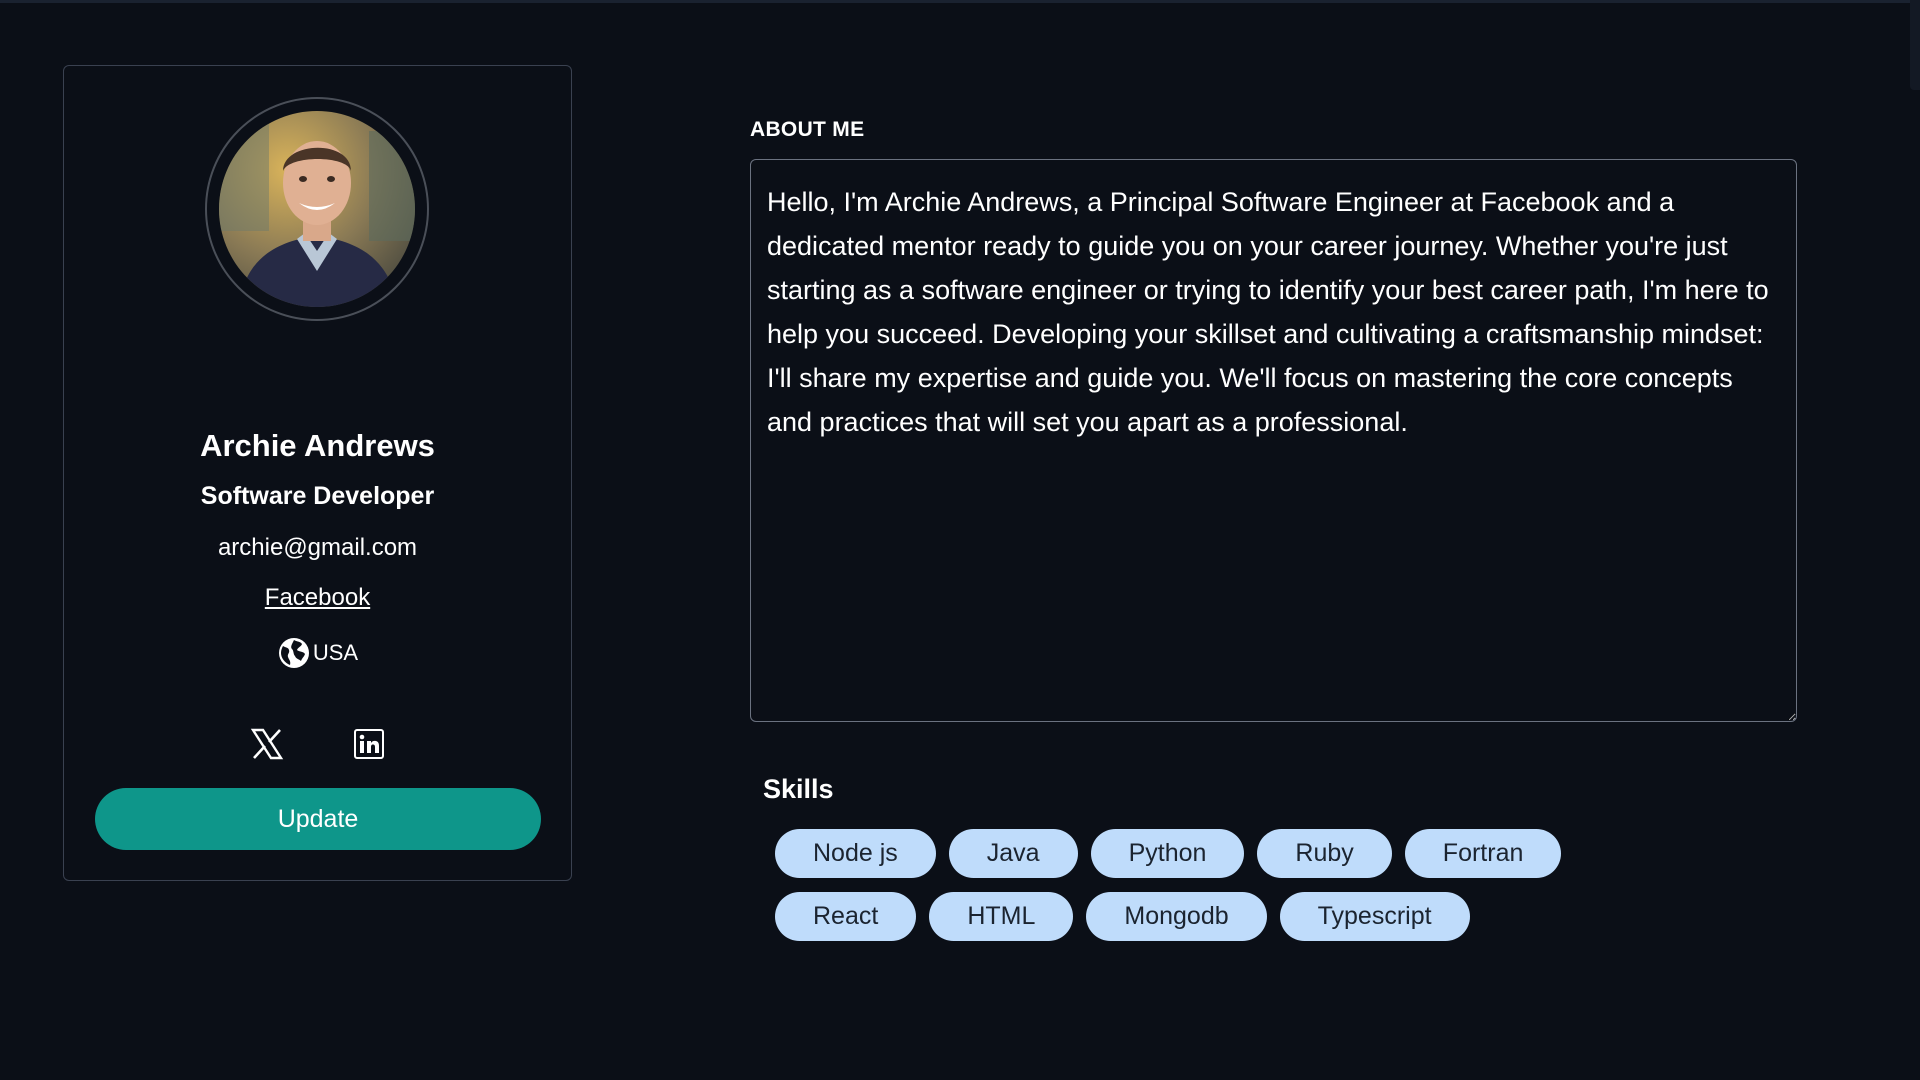  I want to click on profile-name: Archie Andrews, so click(317, 445).